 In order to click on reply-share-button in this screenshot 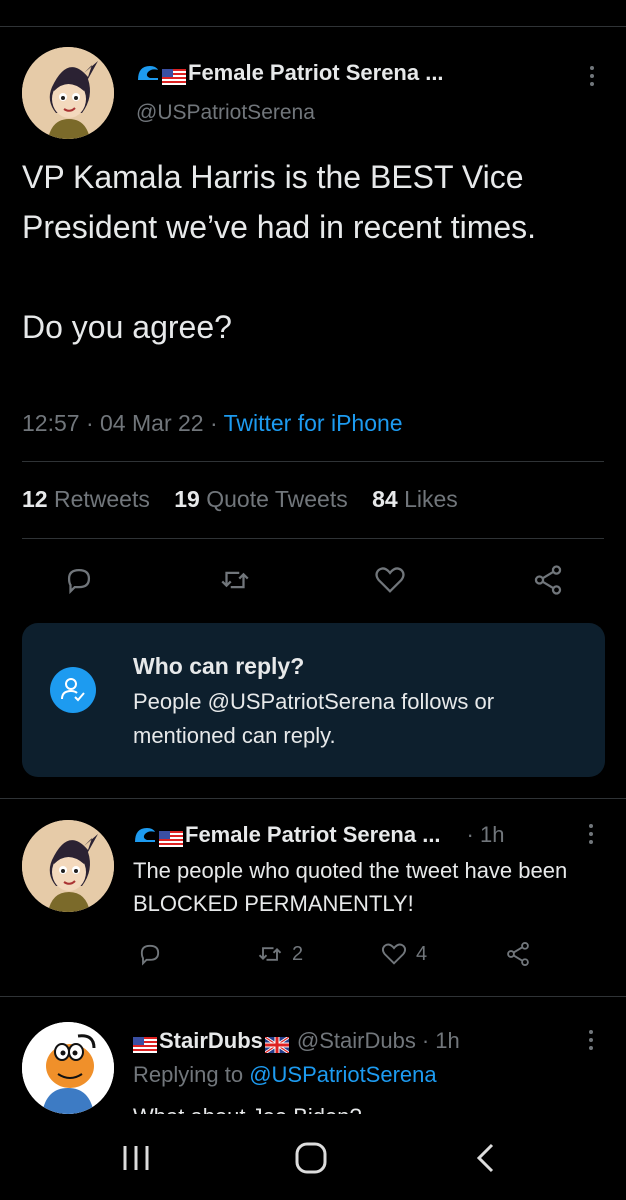, I will do `click(522, 954)`.